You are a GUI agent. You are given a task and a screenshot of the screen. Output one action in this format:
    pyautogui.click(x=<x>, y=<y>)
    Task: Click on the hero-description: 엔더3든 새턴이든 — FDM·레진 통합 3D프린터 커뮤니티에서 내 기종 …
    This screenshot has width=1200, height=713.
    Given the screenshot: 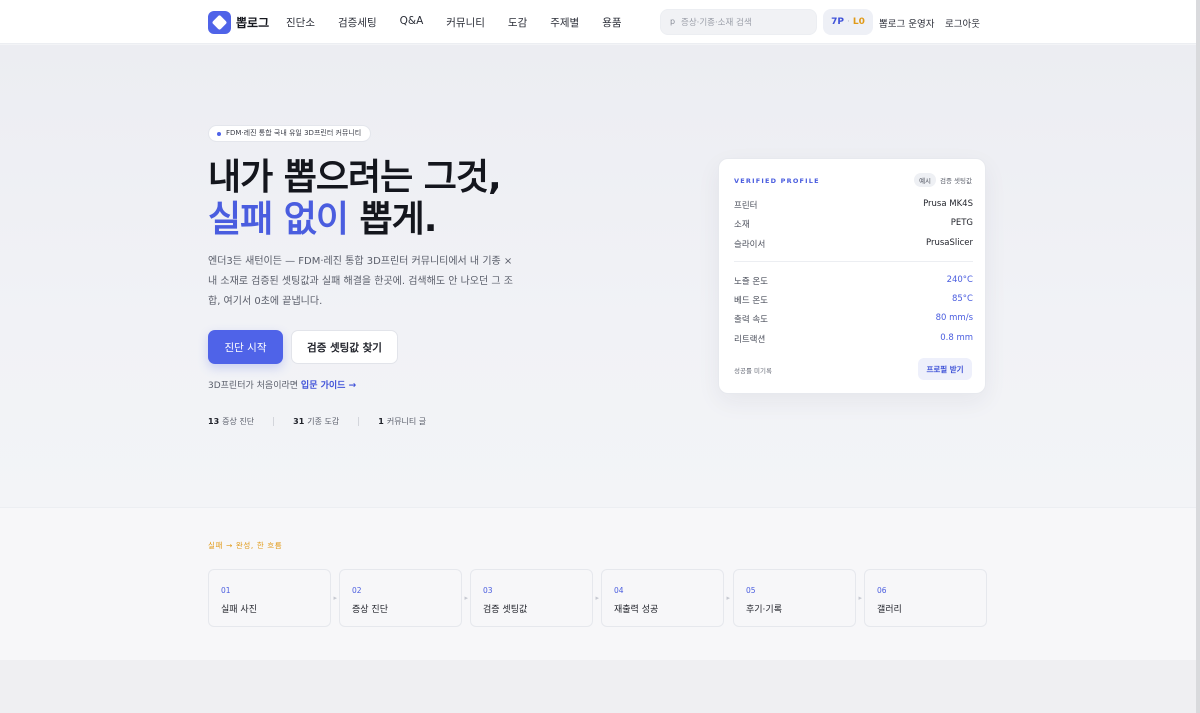 What is the action you would take?
    pyautogui.click(x=360, y=281)
    